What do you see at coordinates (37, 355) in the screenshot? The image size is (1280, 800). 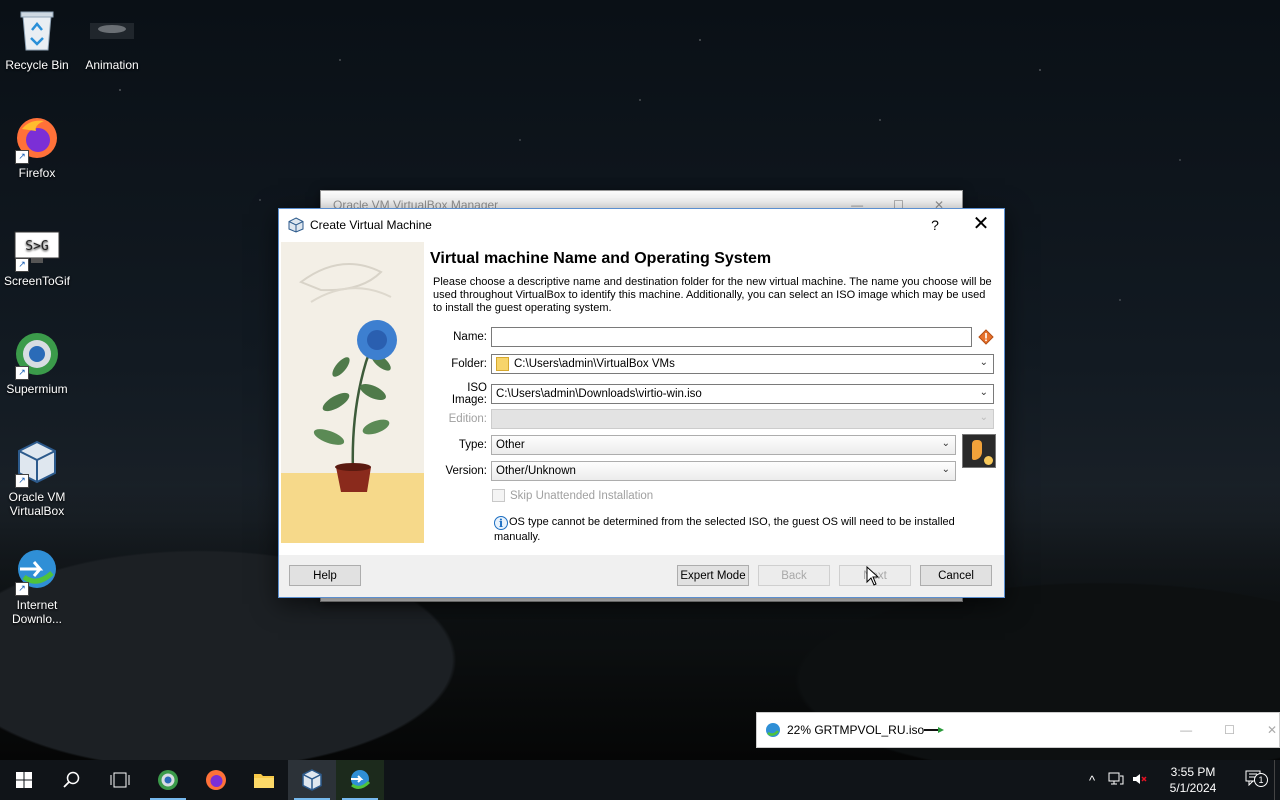 I see `supermium-icon: ↗` at bounding box center [37, 355].